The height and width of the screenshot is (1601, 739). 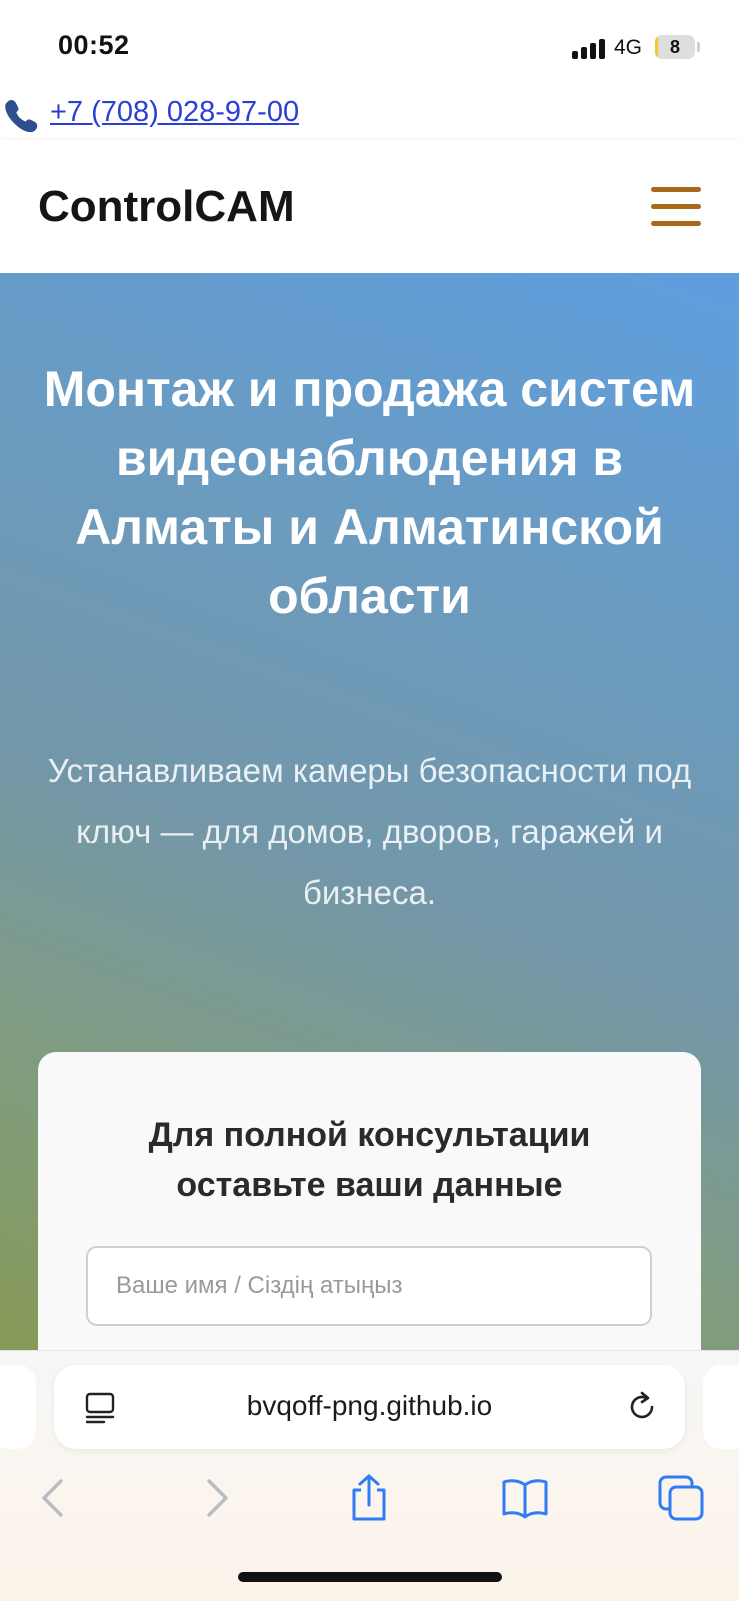 I want to click on phone-number-link: +7 (708) 028-97-00, so click(x=174, y=112).